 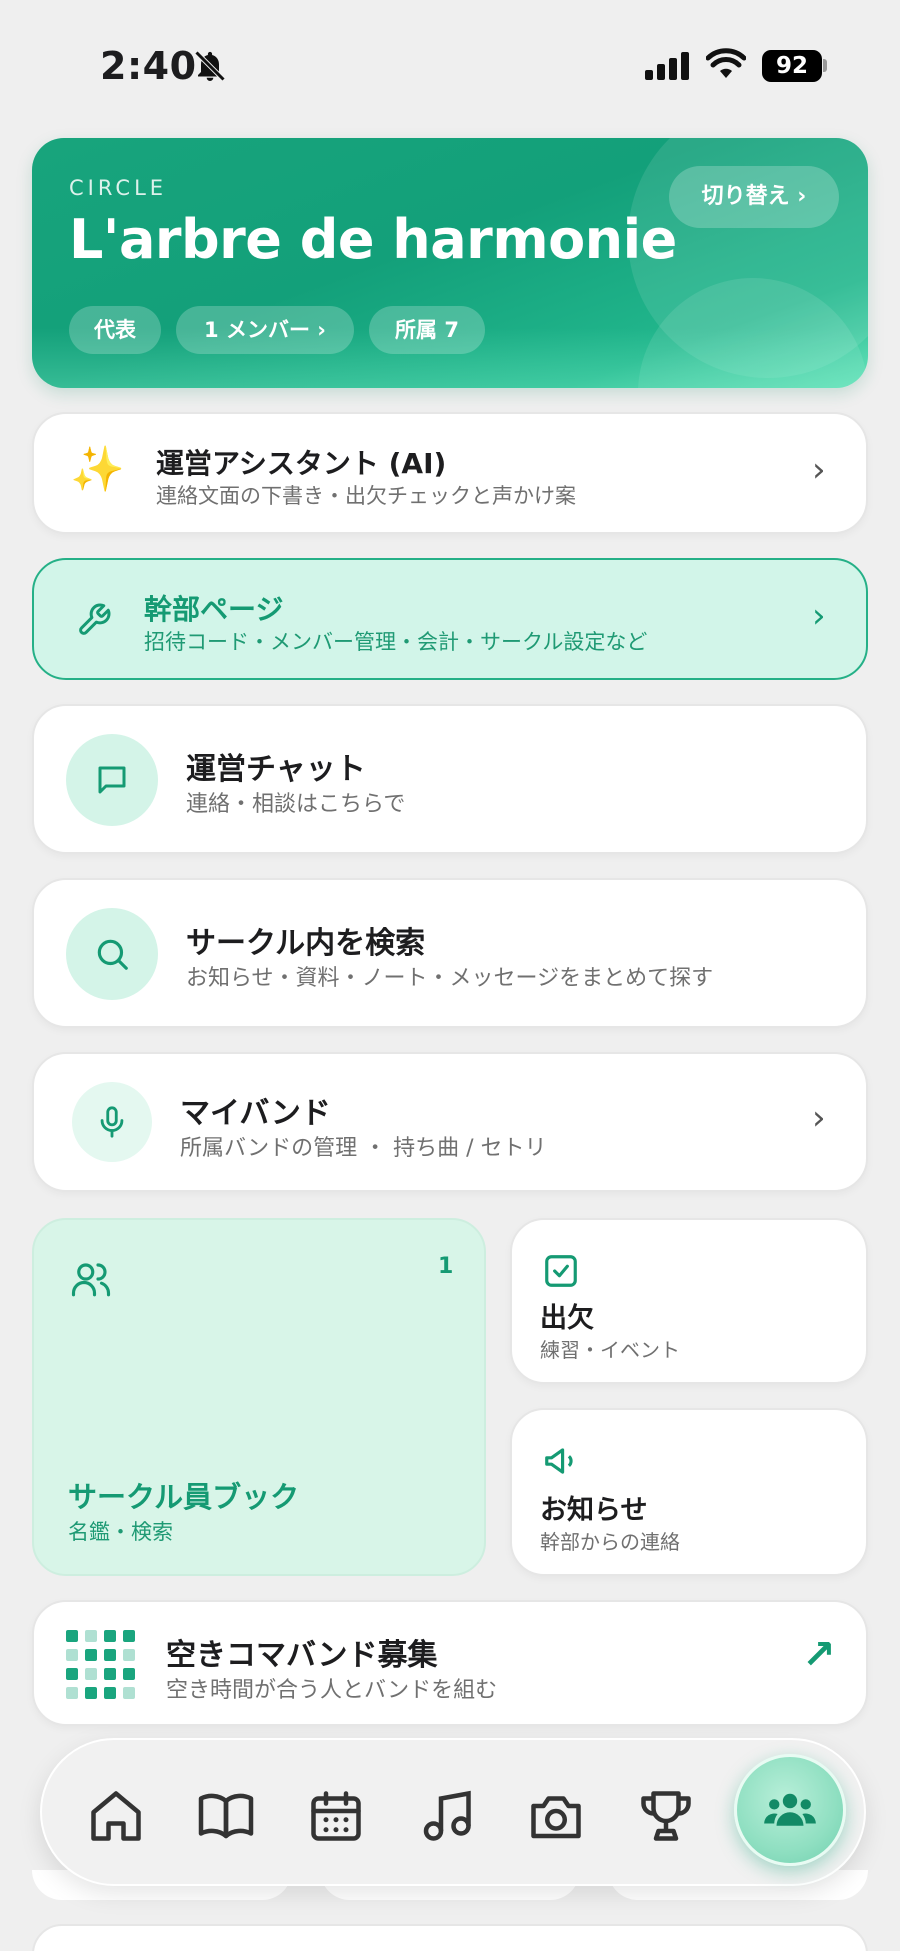 What do you see at coordinates (148, 66) in the screenshot?
I see `status-time: 2:40` at bounding box center [148, 66].